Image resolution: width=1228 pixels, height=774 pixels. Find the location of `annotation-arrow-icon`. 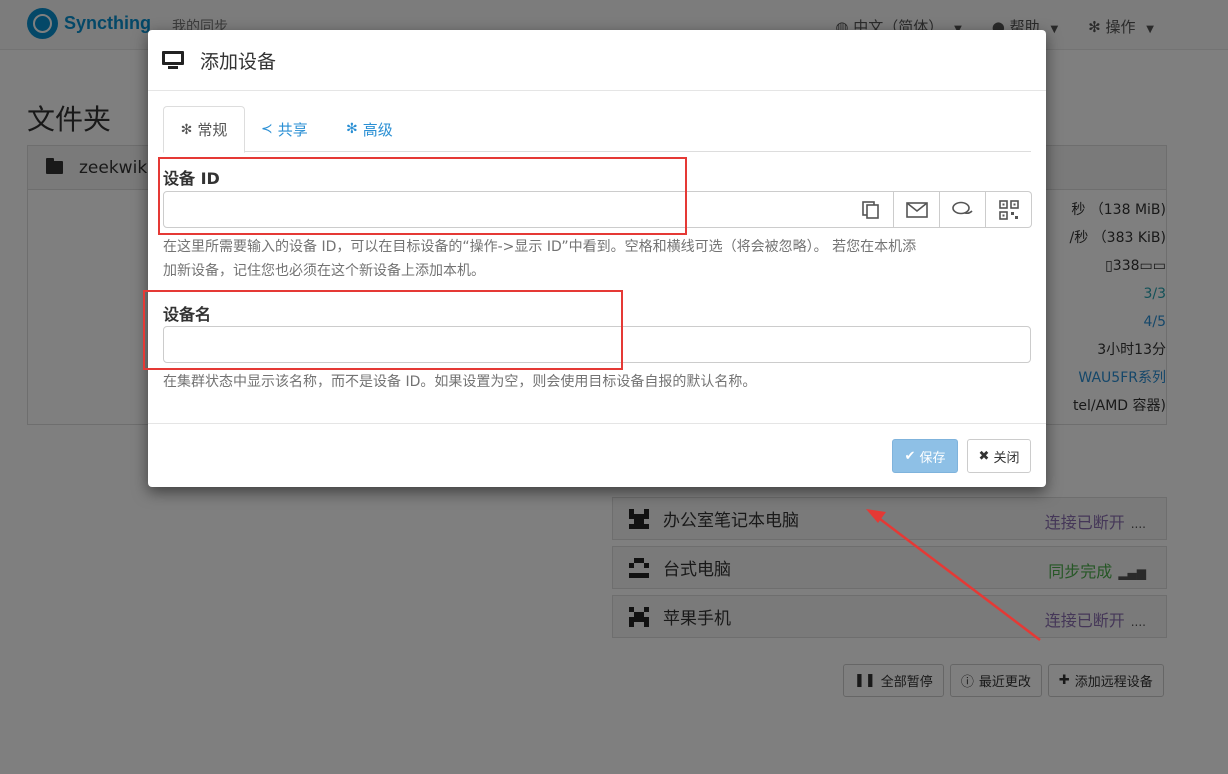

annotation-arrow-icon is located at coordinates (953, 575).